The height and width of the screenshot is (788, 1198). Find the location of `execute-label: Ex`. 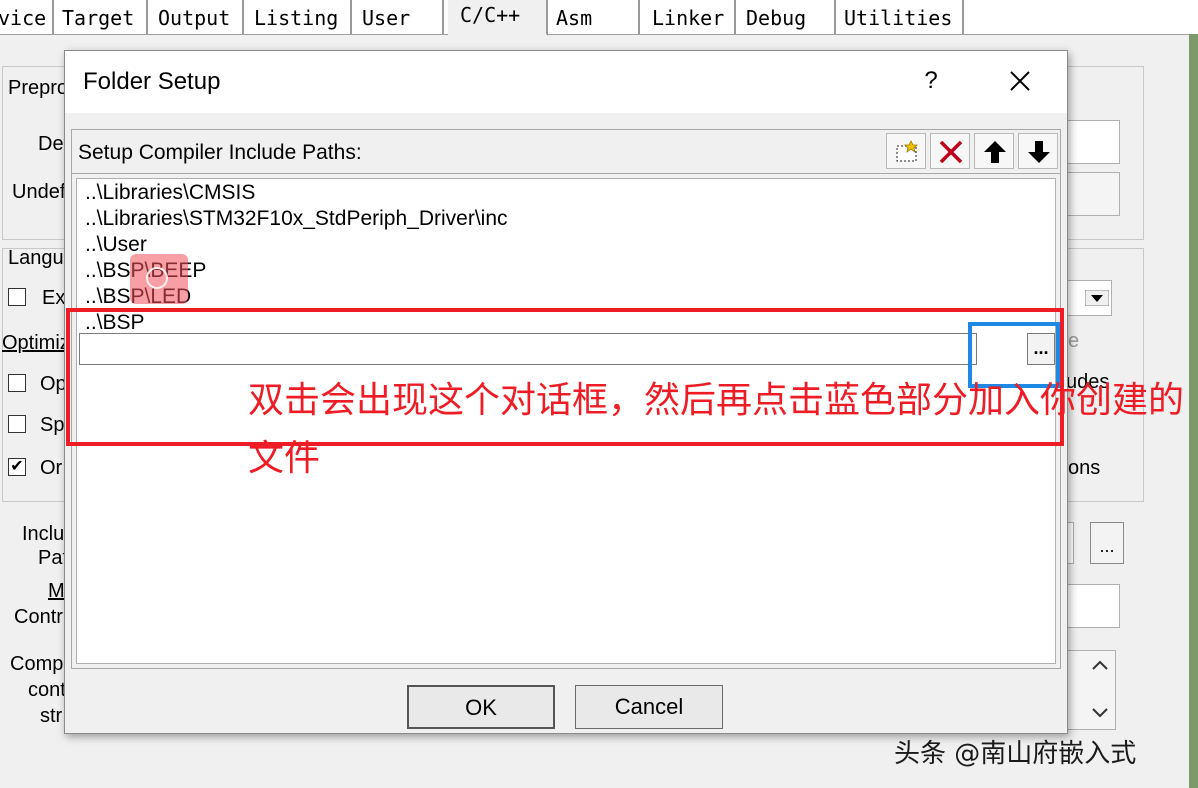

execute-label: Ex is located at coordinates (54, 298).